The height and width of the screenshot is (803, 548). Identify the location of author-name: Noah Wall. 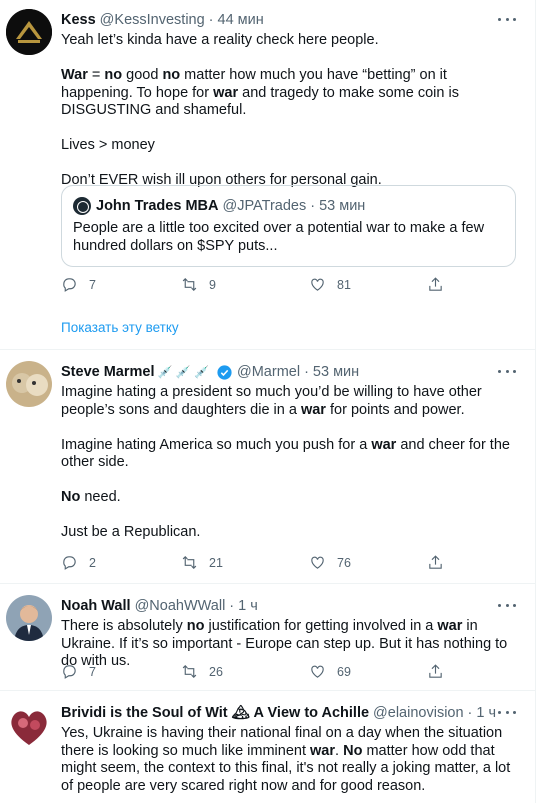
(96, 606).